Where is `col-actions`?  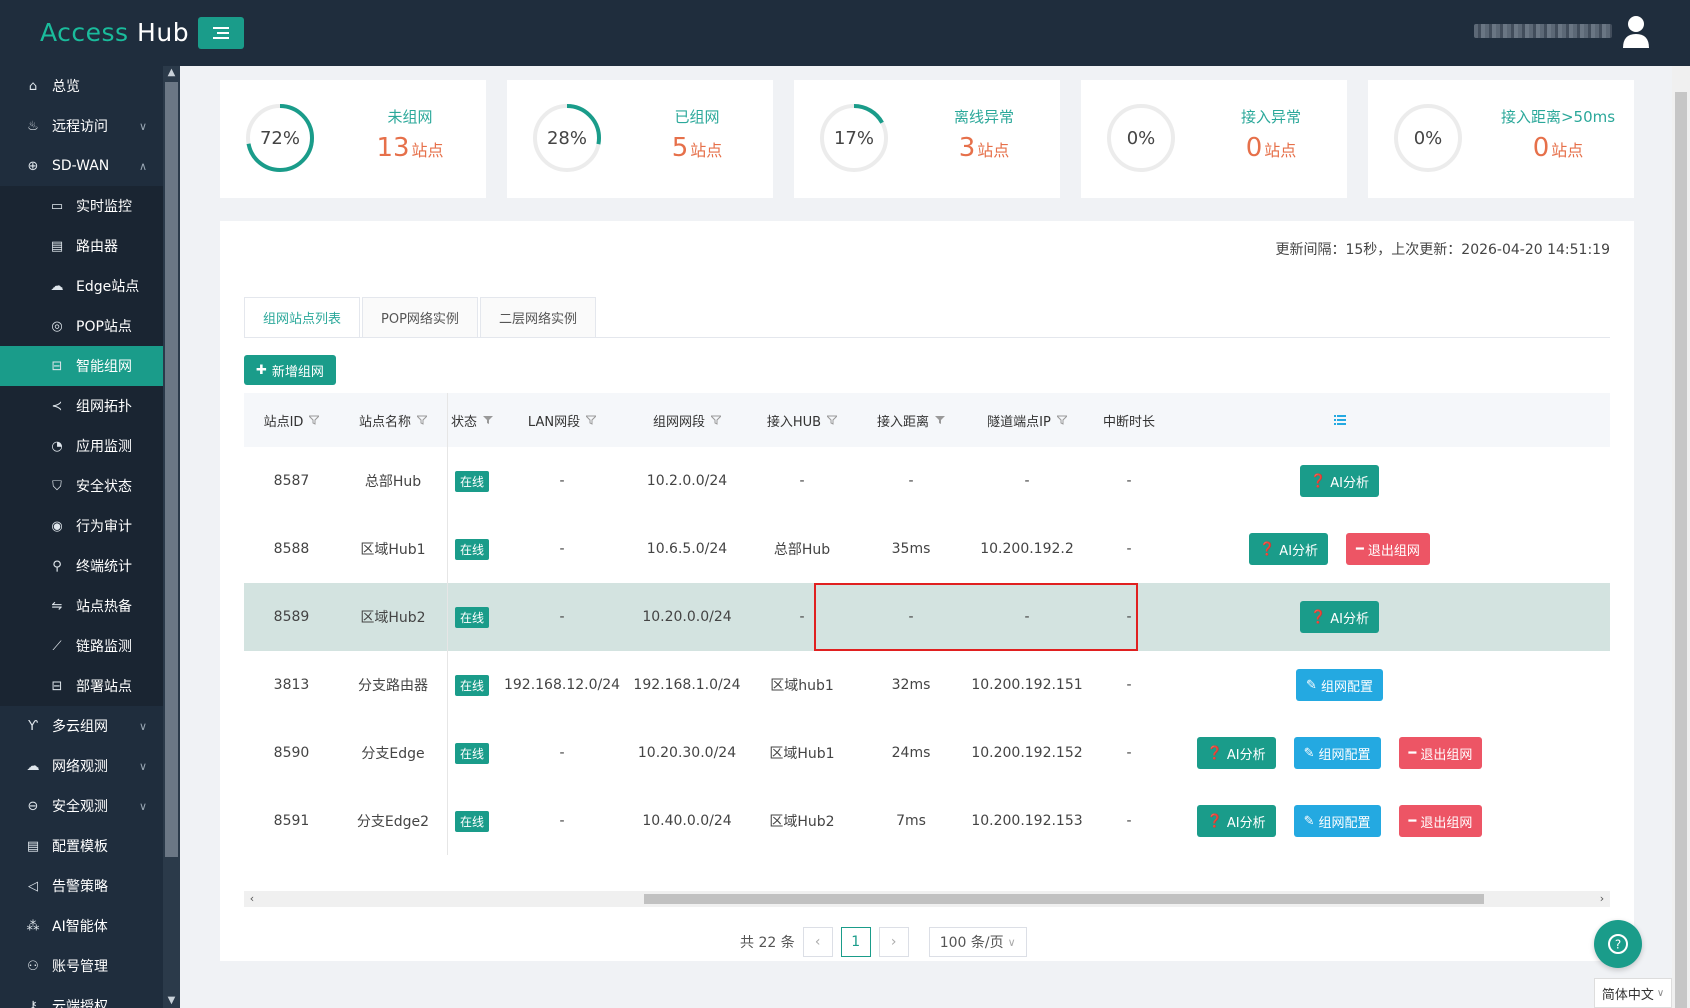 col-actions is located at coordinates (1339, 420).